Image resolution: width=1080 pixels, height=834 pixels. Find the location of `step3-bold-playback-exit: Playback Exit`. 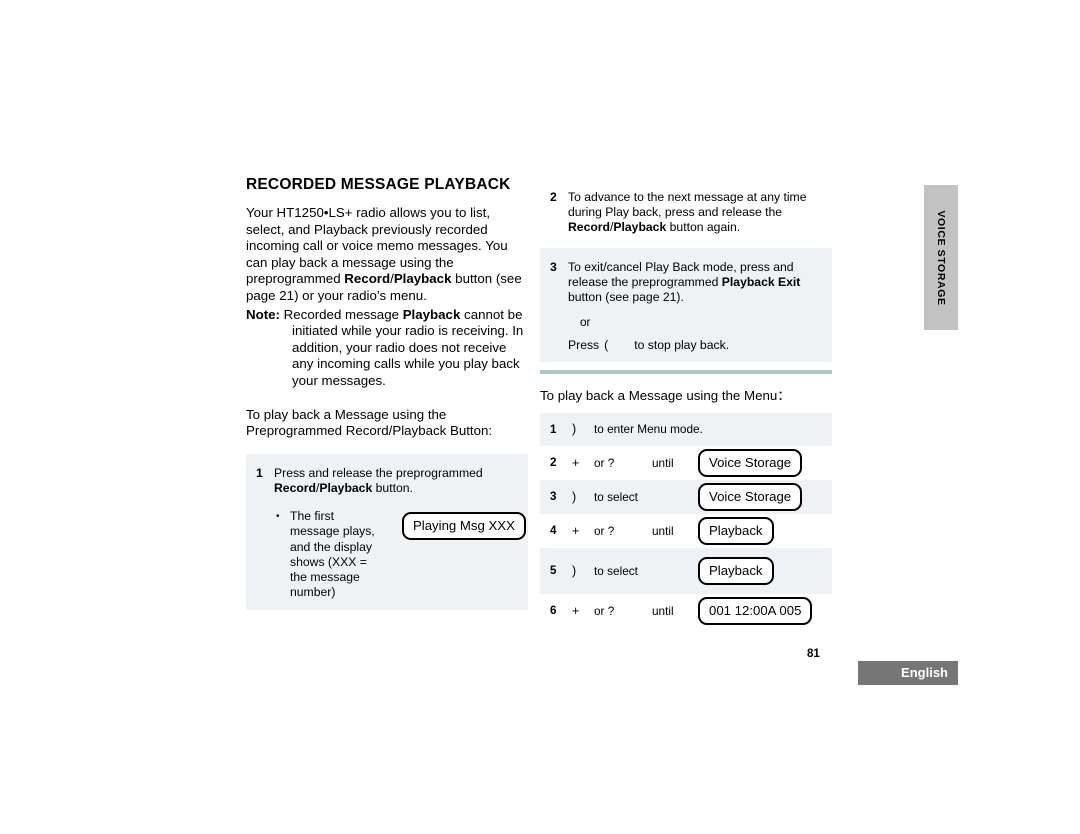

step3-bold-playback-exit: Playback Exit is located at coordinates (761, 281).